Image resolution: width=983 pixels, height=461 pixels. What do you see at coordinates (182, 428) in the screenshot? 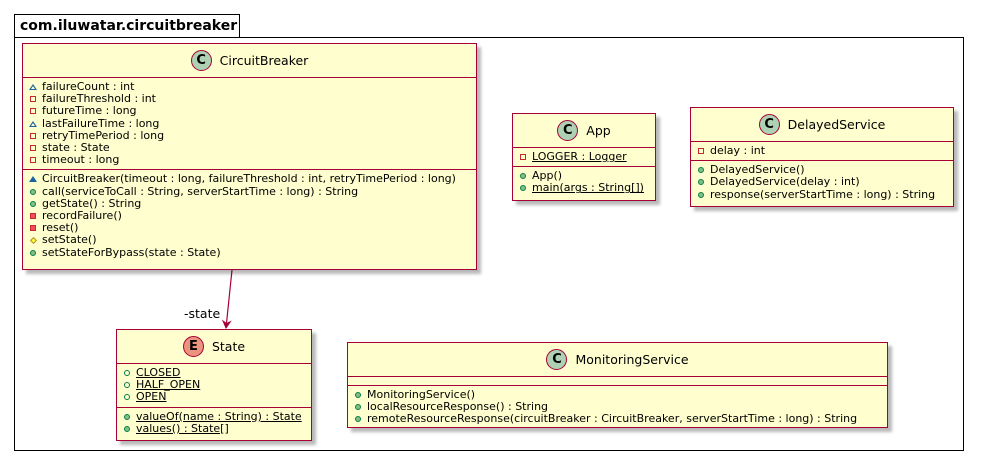
I see `method-text: values() : State[]` at bounding box center [182, 428].